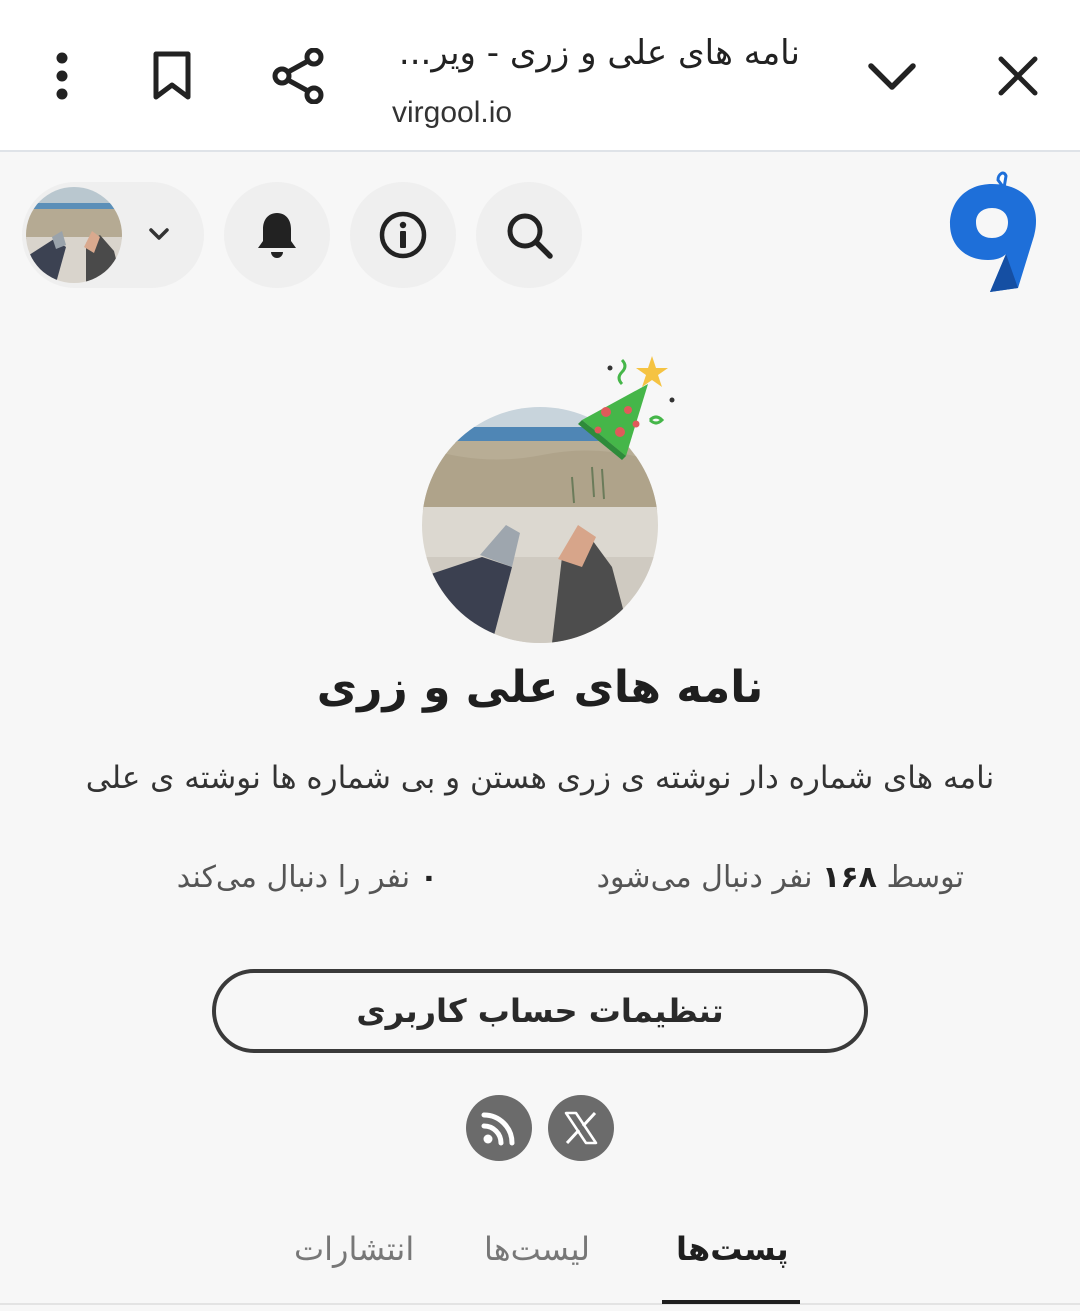 The image size is (1080, 1311). What do you see at coordinates (1018, 76) in the screenshot?
I see `close-icon` at bounding box center [1018, 76].